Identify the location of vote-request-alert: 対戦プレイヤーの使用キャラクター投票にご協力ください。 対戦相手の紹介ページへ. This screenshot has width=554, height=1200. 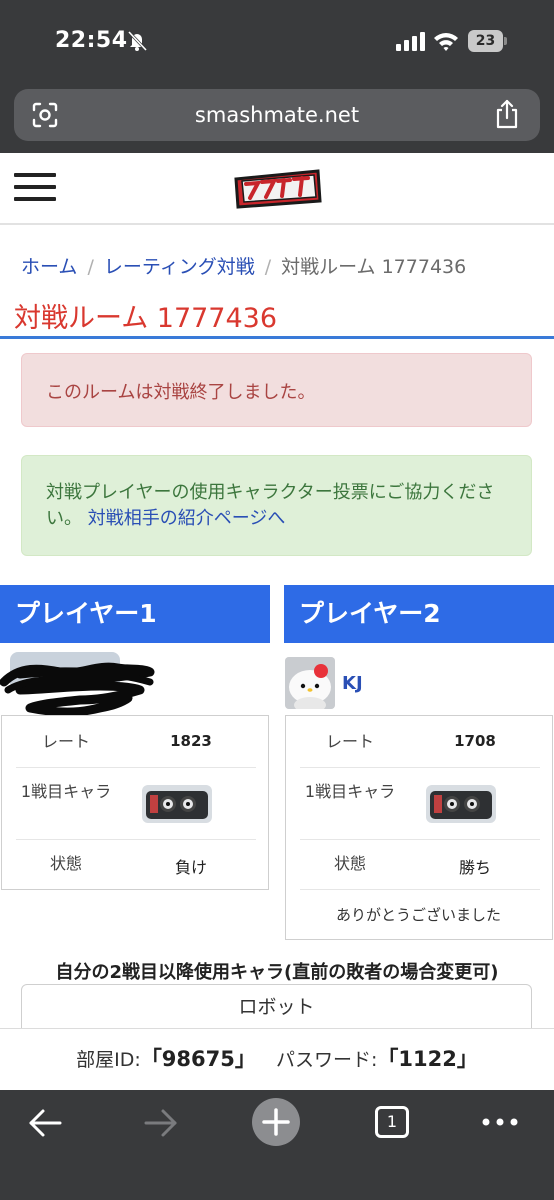
(276, 505).